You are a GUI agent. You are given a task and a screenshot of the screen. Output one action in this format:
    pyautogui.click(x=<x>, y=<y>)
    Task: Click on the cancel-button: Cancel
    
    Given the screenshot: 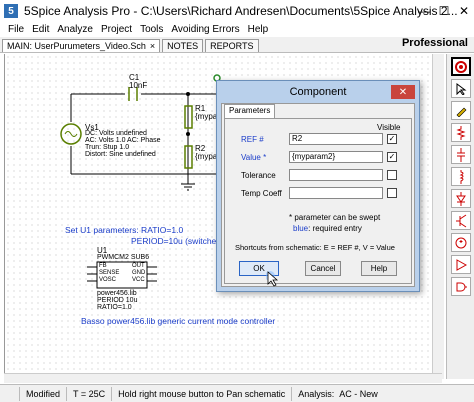 What is the action you would take?
    pyautogui.click(x=323, y=268)
    